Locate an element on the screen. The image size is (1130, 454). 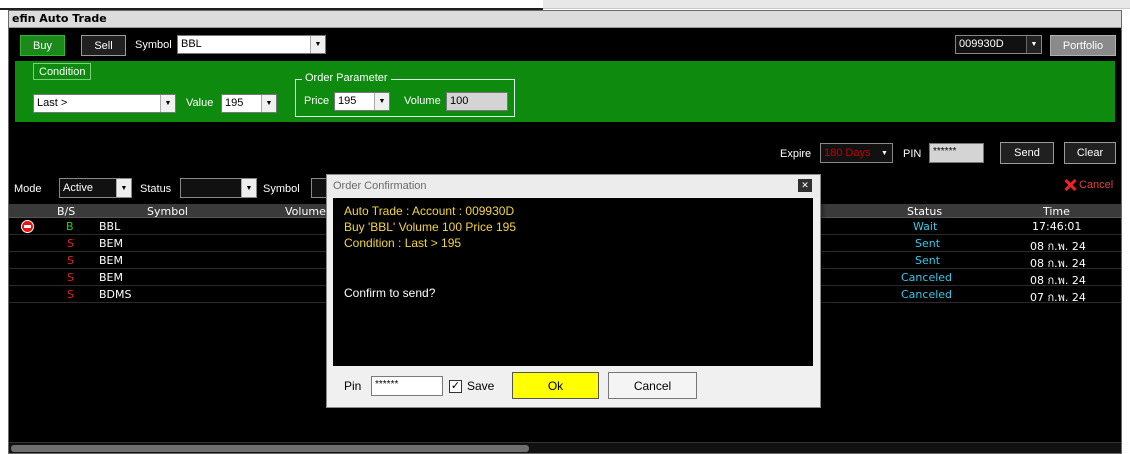
pin-value: ****** is located at coordinates (945, 151).